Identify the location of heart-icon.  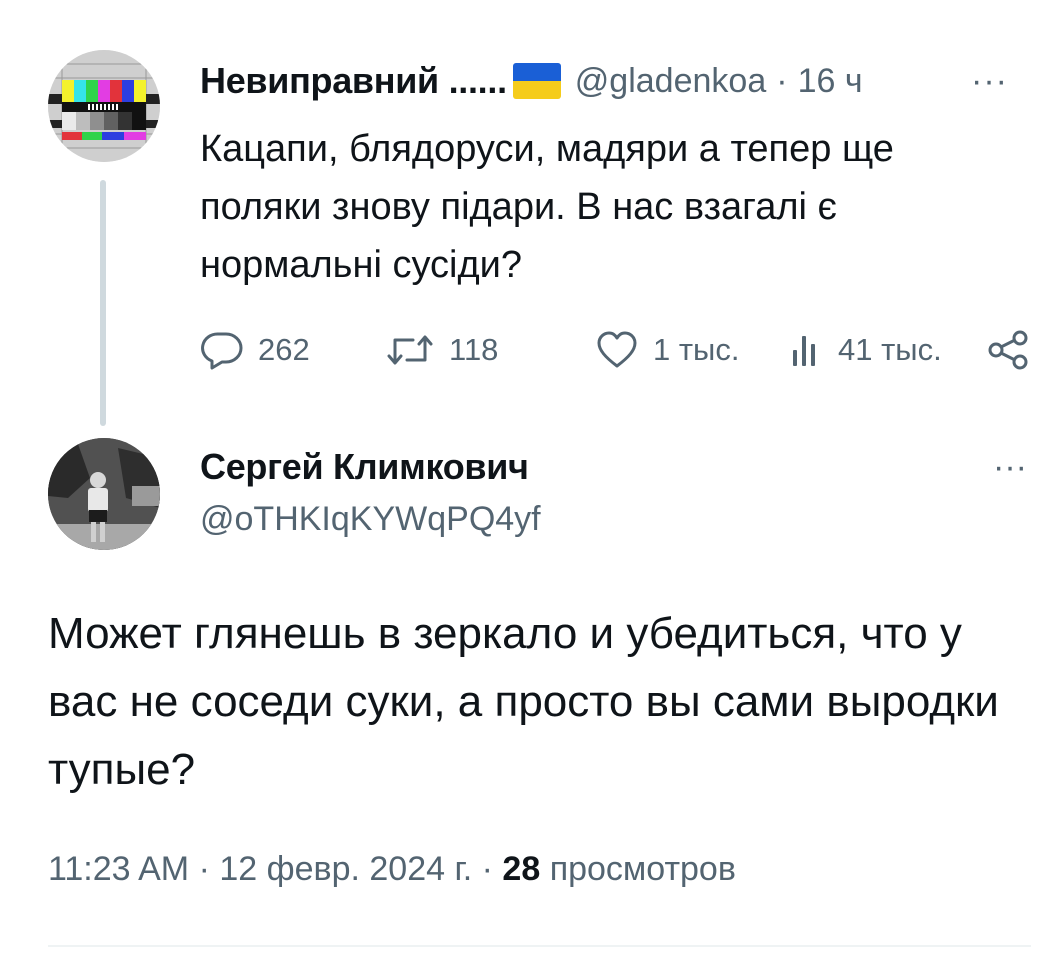
(617, 349).